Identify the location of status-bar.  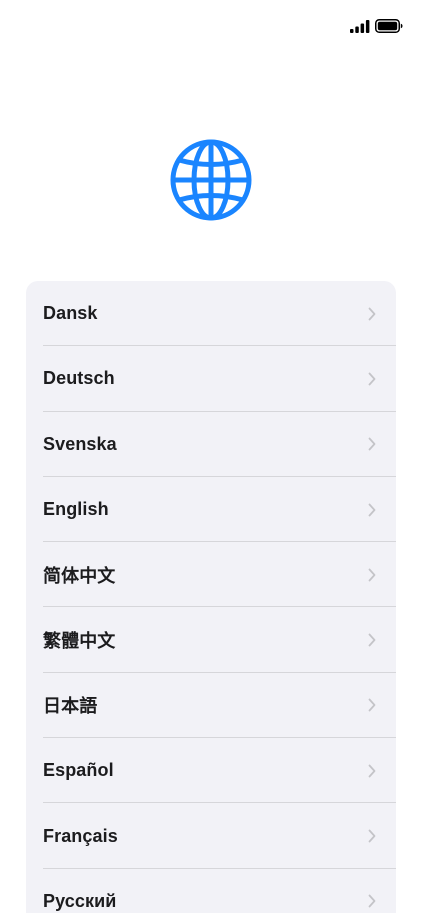
(211, 26).